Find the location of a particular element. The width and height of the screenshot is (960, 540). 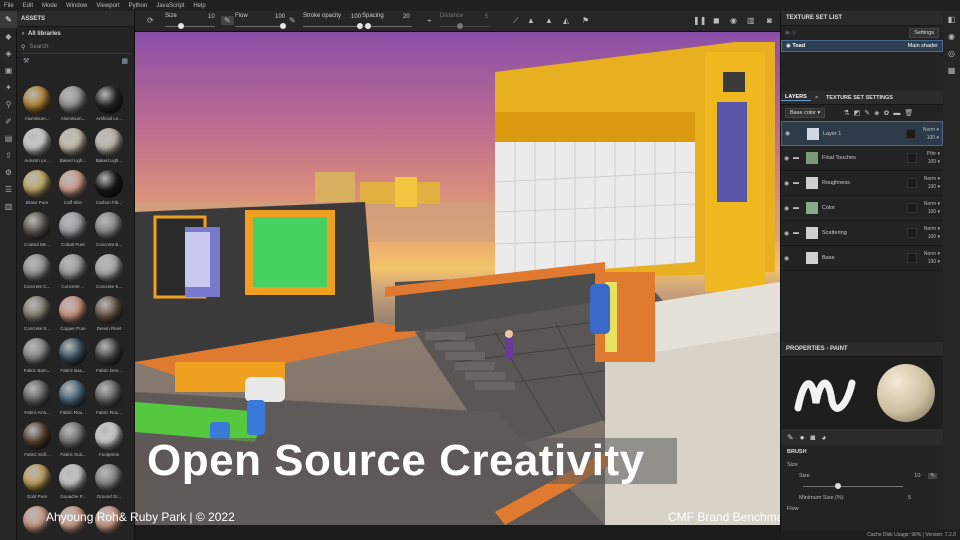

log-icon: ▥ is located at coordinates (8, 206).